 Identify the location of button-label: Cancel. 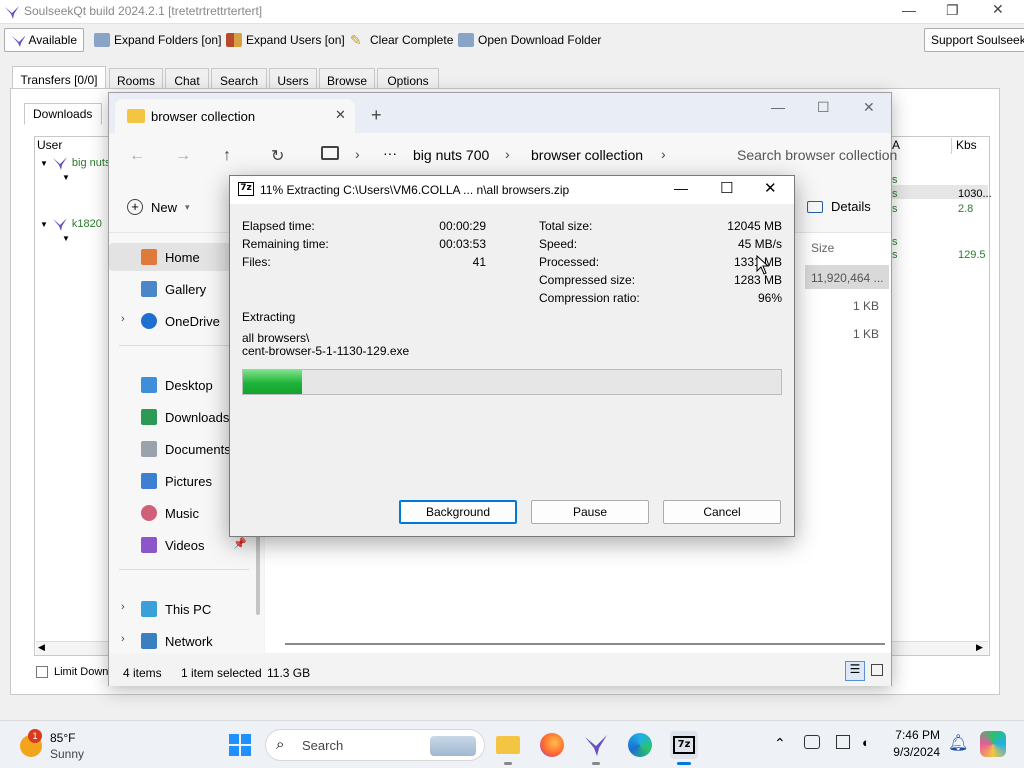
(722, 512).